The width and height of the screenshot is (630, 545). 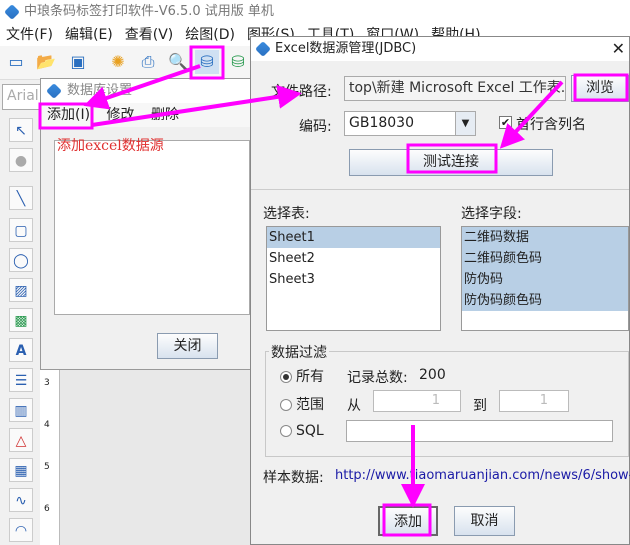 What do you see at coordinates (21, 530) in the screenshot?
I see `arc-tool-icon: ◠` at bounding box center [21, 530].